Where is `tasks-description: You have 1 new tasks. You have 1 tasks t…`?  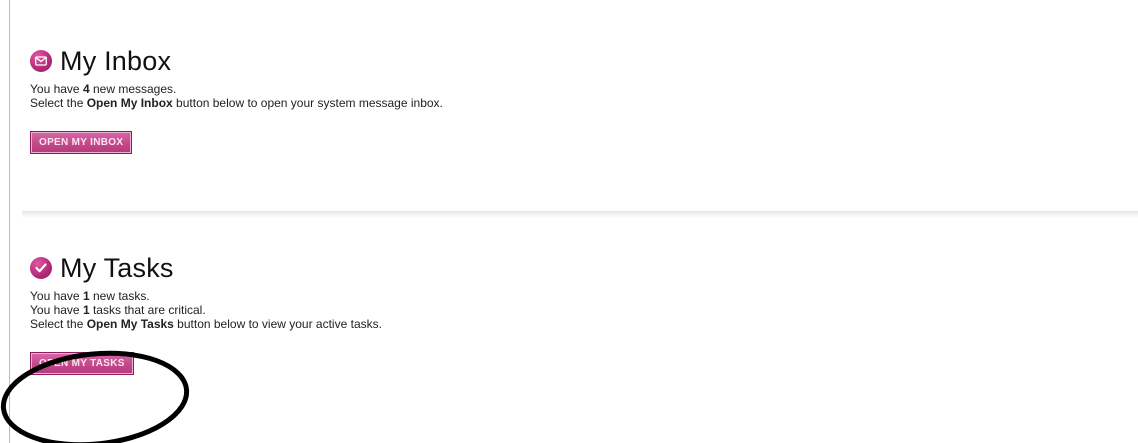 tasks-description: You have 1 new tasks. You have 1 tasks t… is located at coordinates (530, 310).